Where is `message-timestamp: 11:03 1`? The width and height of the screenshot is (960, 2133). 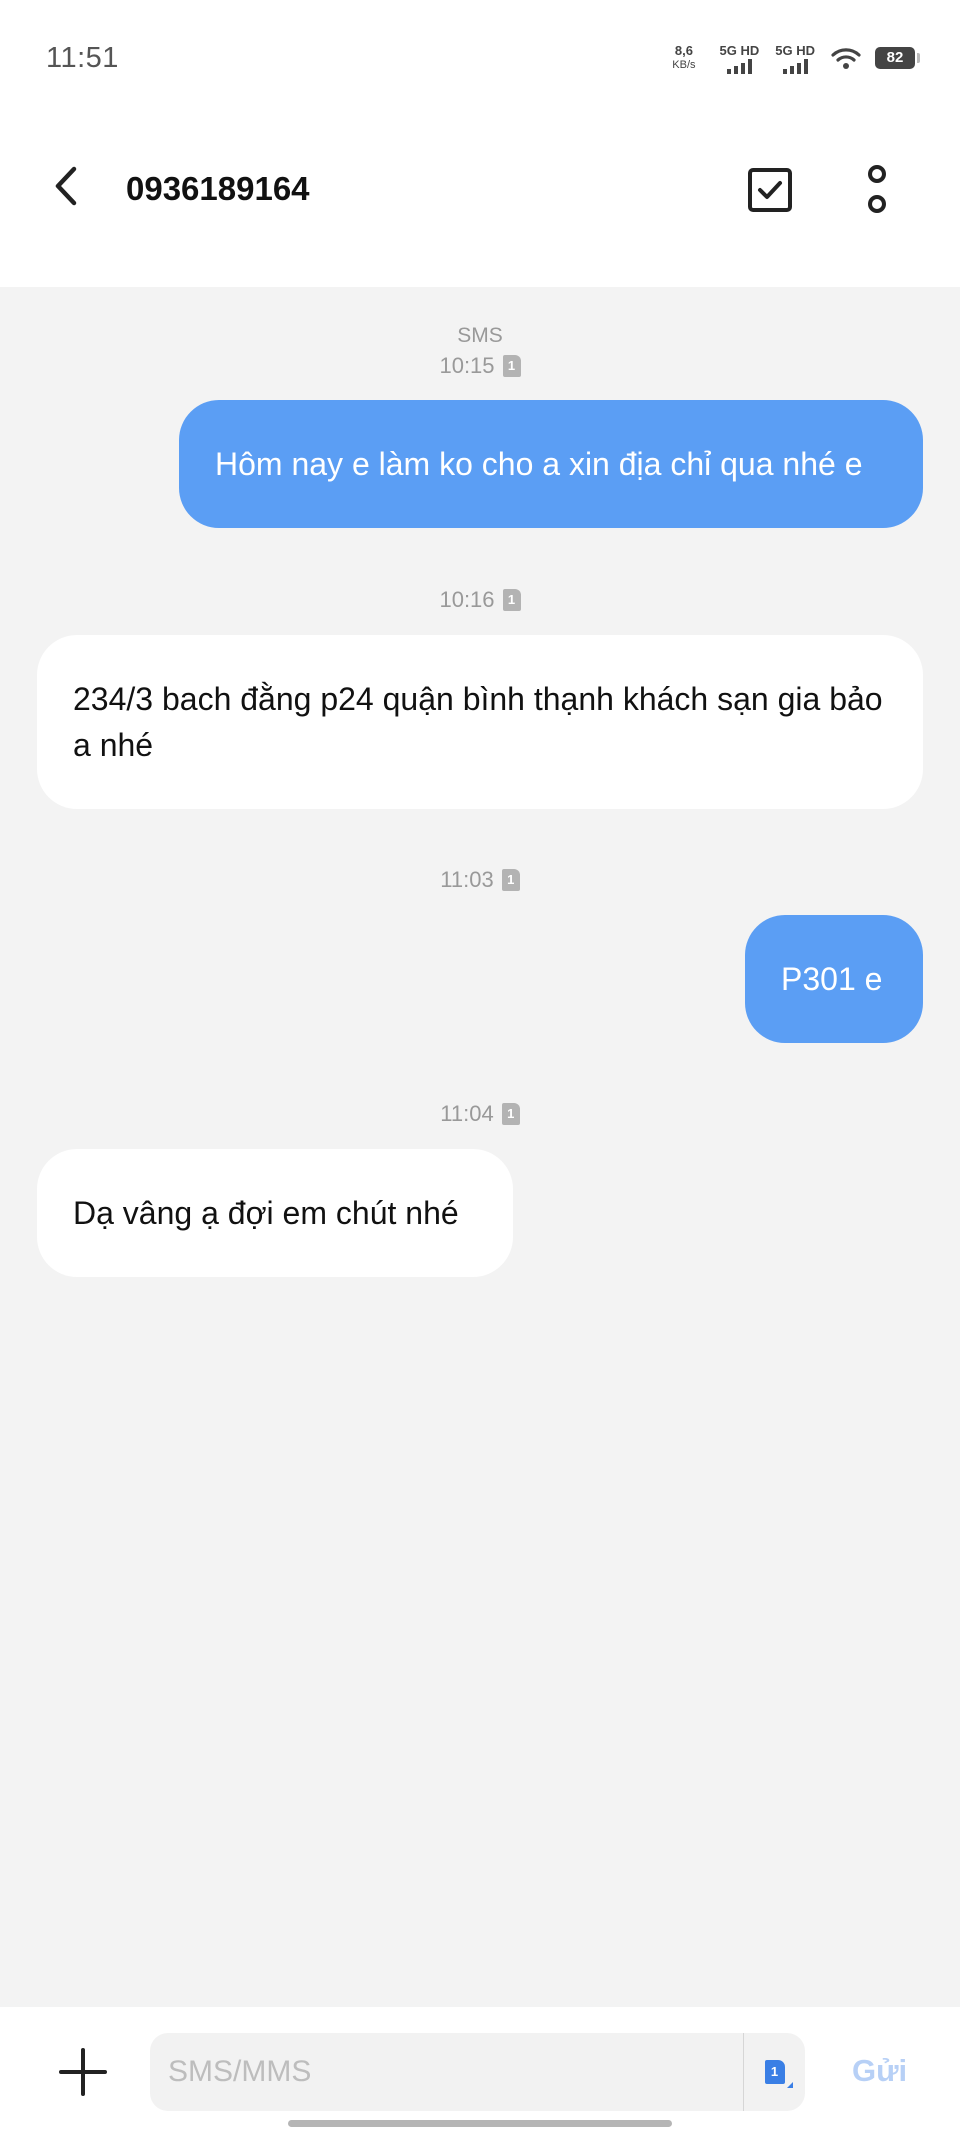 message-timestamp: 11:03 1 is located at coordinates (480, 880).